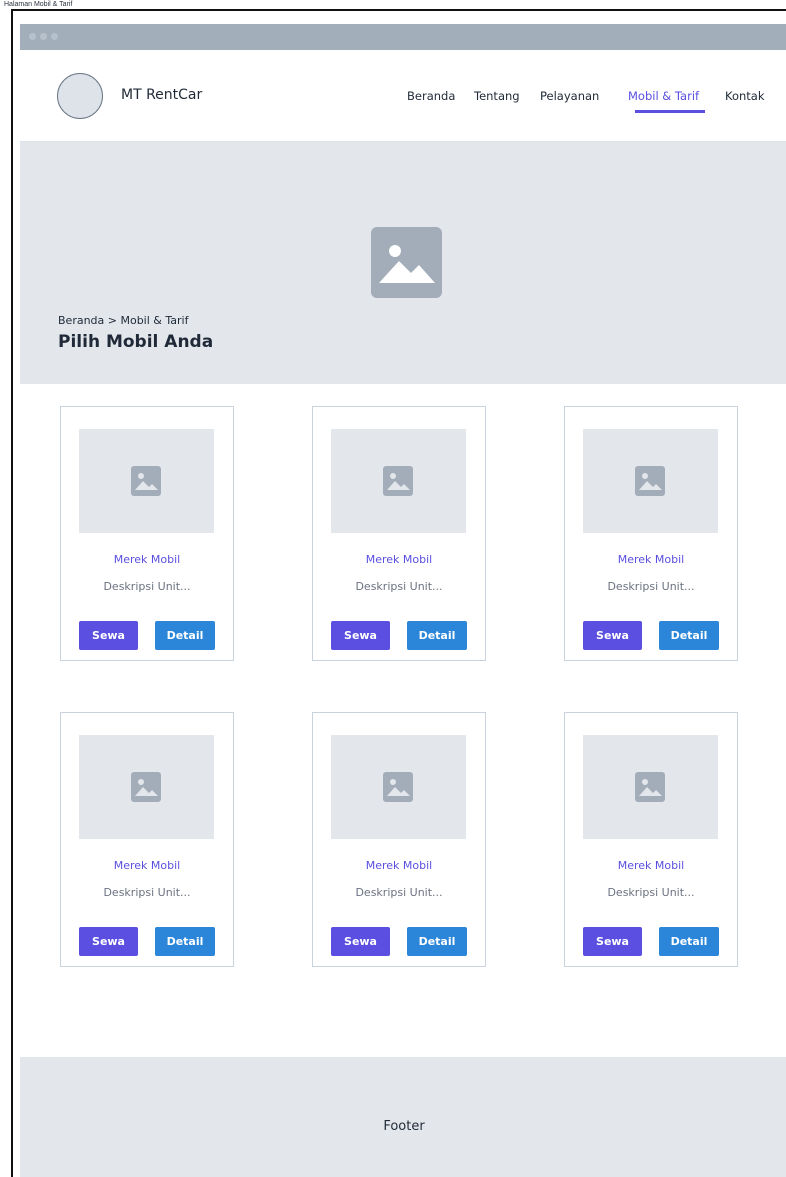 The image size is (786, 1177). I want to click on close-window-dot-icon, so click(32, 36).